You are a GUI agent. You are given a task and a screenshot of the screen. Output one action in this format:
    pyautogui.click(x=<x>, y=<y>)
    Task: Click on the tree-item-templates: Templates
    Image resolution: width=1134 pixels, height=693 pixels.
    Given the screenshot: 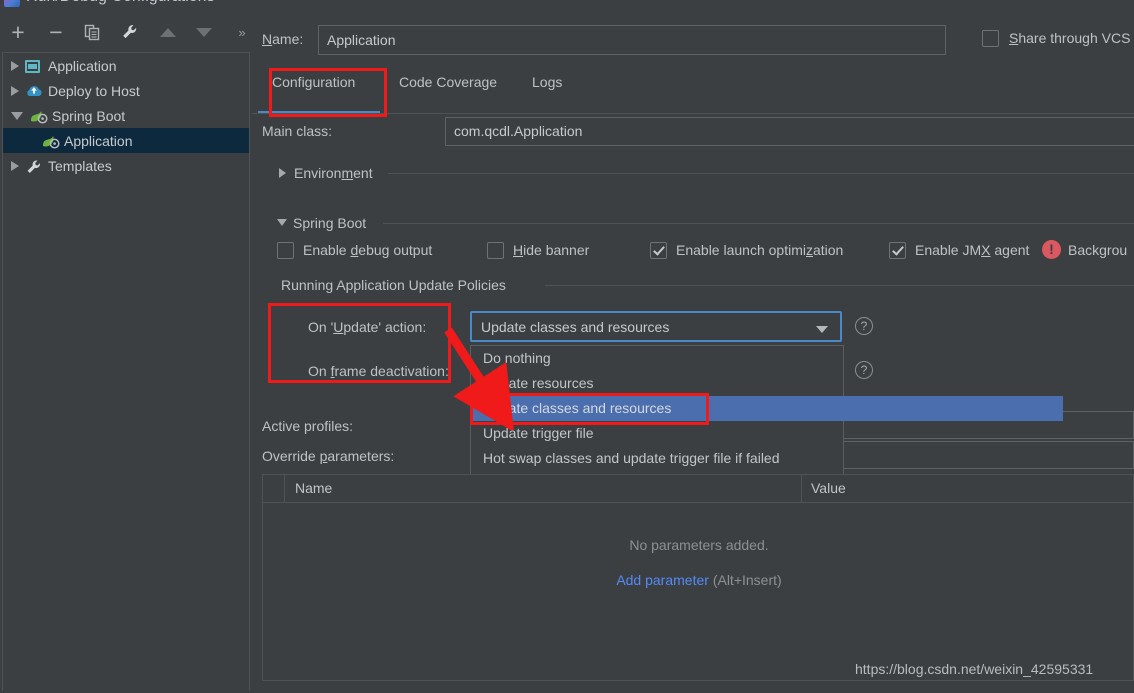 What is the action you would take?
    pyautogui.click(x=126, y=165)
    